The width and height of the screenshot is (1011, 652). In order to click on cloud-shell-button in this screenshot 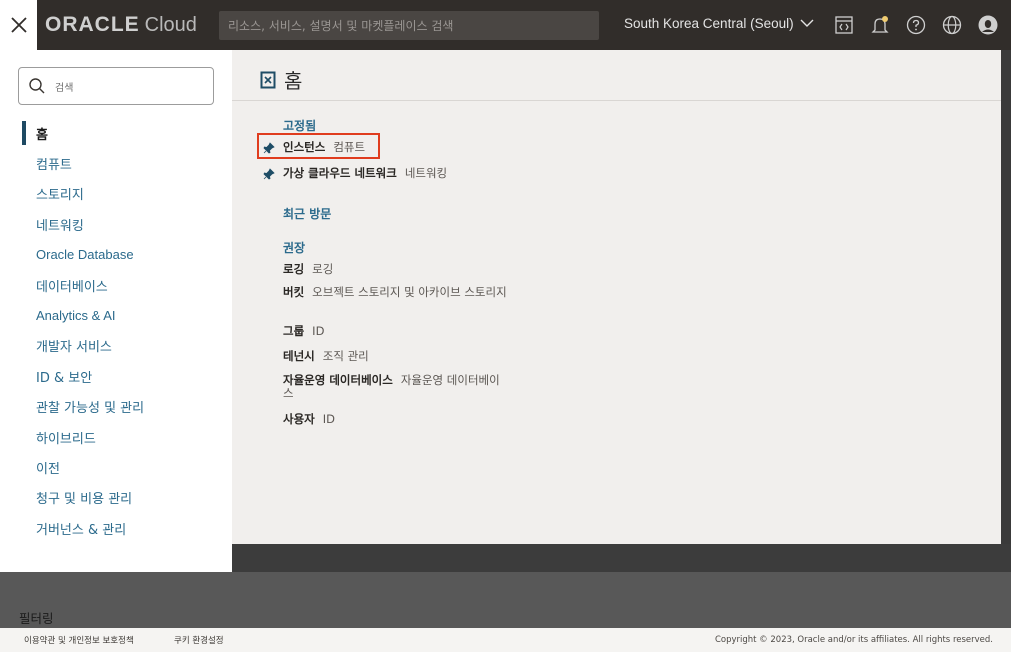, I will do `click(844, 25)`.